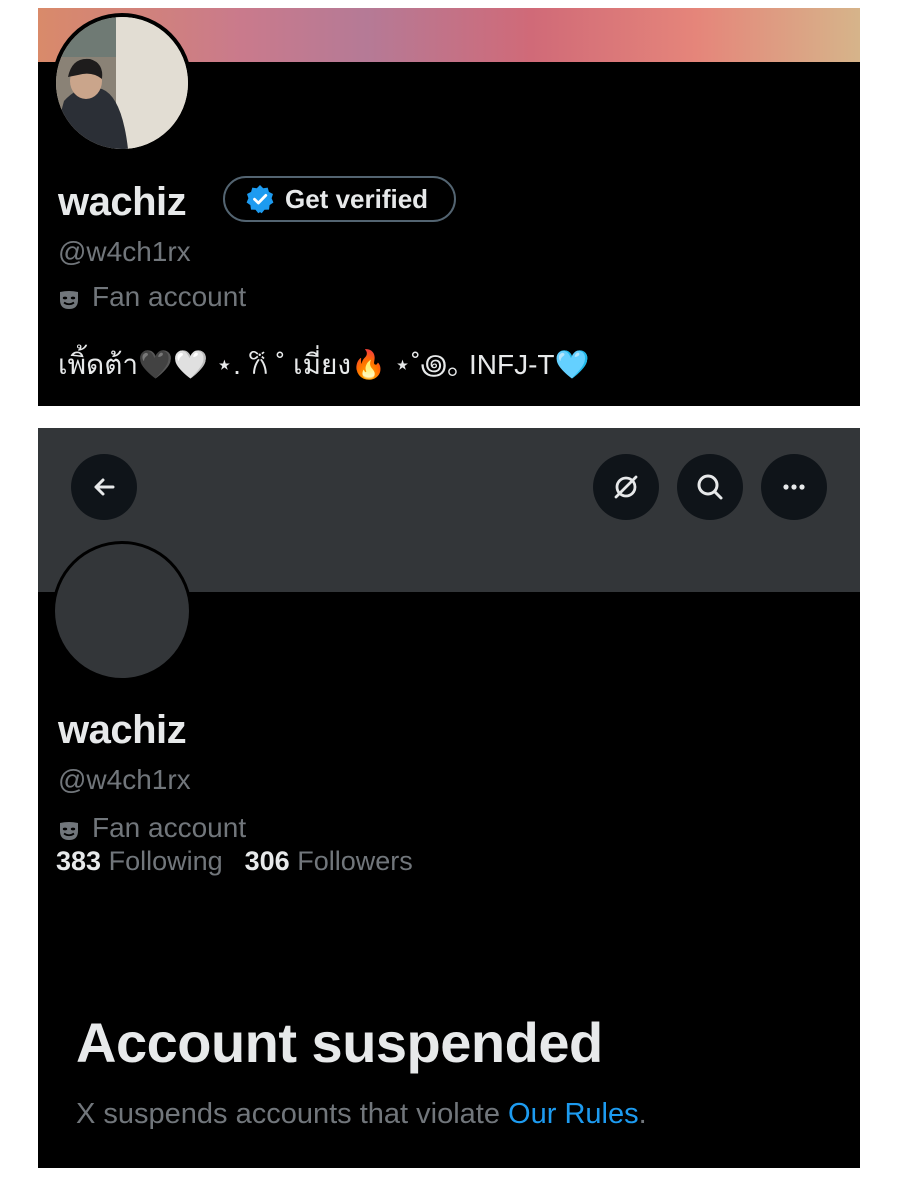 This screenshot has height=1200, width=898. Describe the element at coordinates (573, 1114) in the screenshot. I see `our-rules-link: Our Rules` at that location.